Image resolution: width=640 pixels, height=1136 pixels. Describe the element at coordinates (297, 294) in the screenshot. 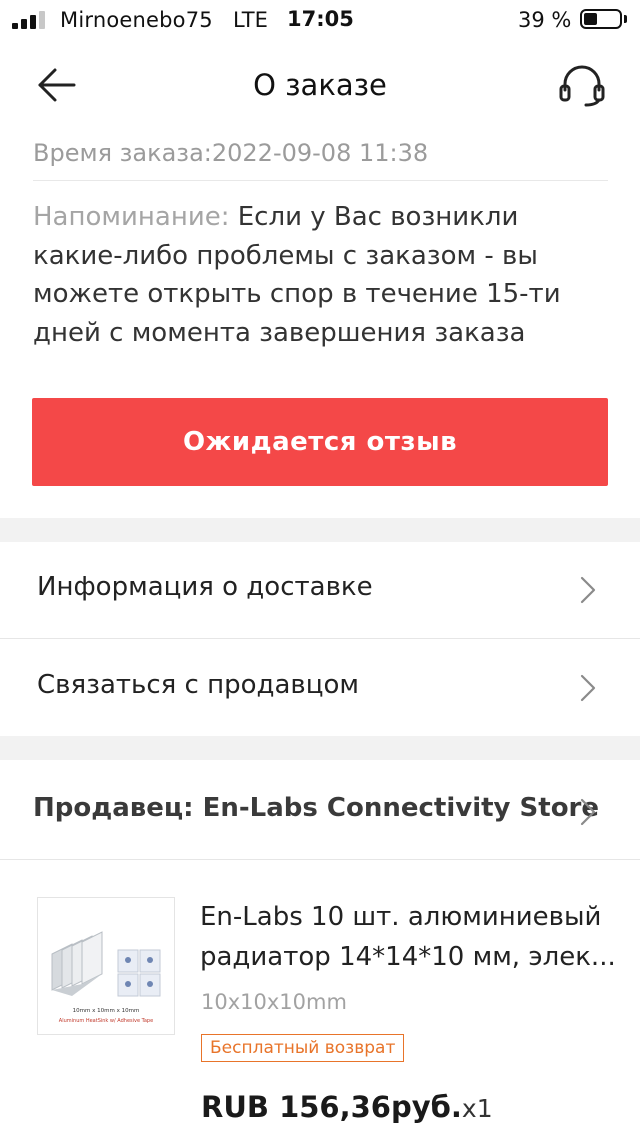

I see `reminder-line-3: можете открыть спор в течение 15-ти` at that location.